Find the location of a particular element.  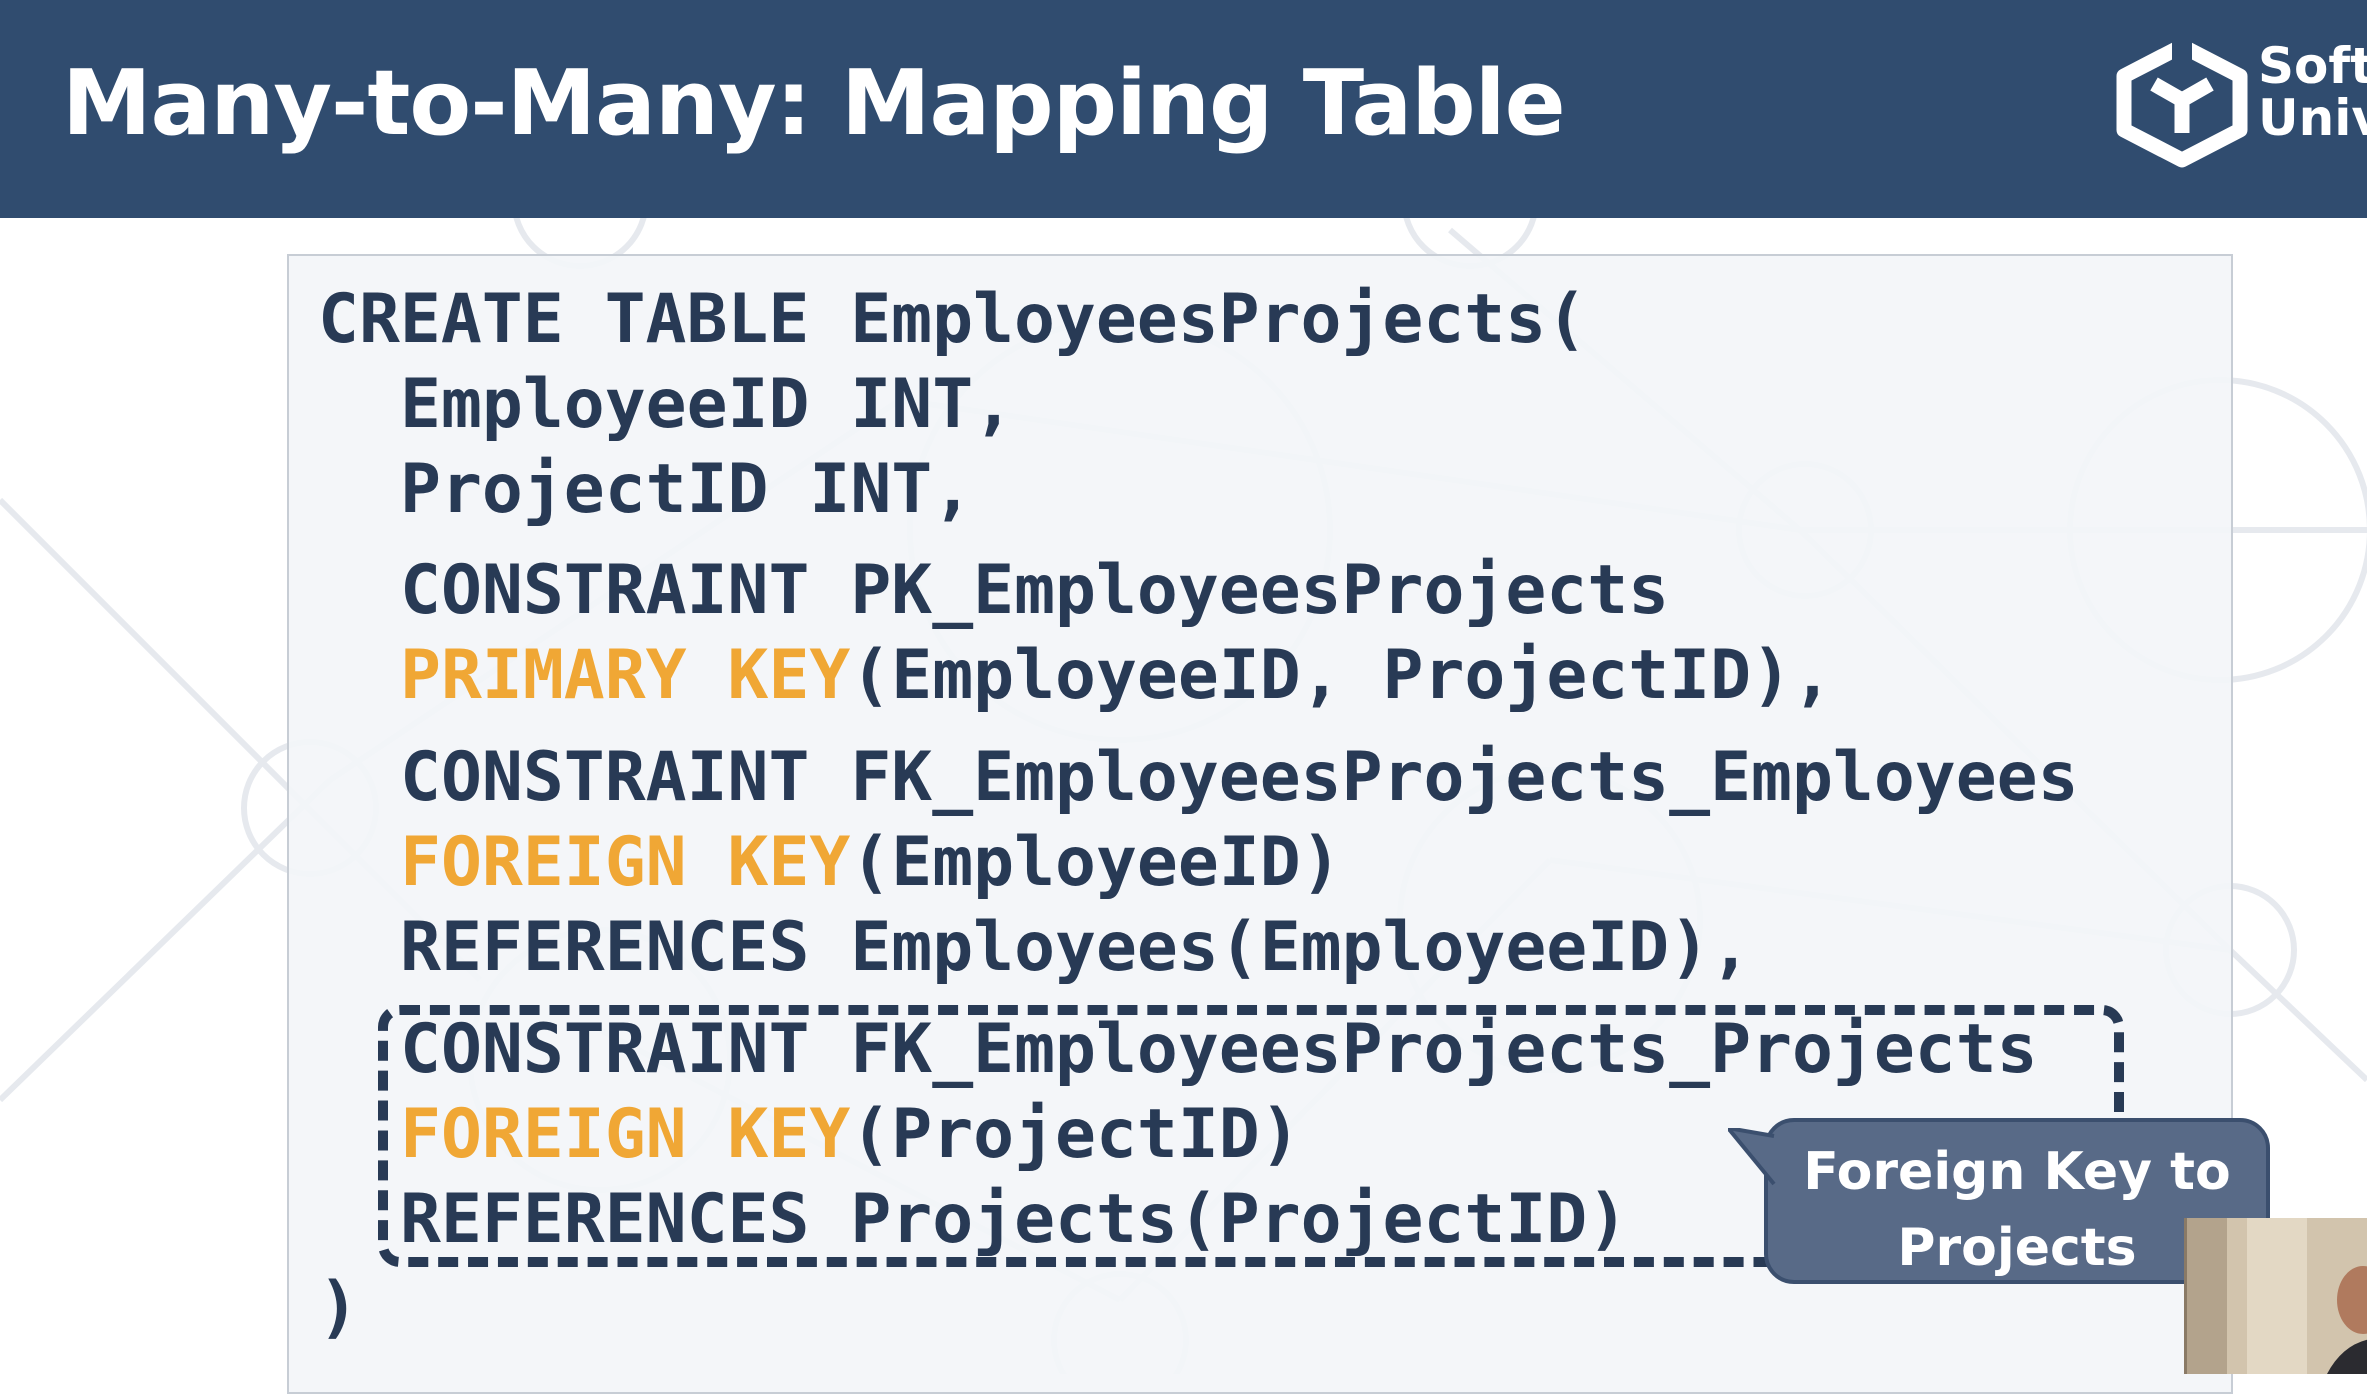

webcam-thumbnail is located at coordinates (2275, 1296).